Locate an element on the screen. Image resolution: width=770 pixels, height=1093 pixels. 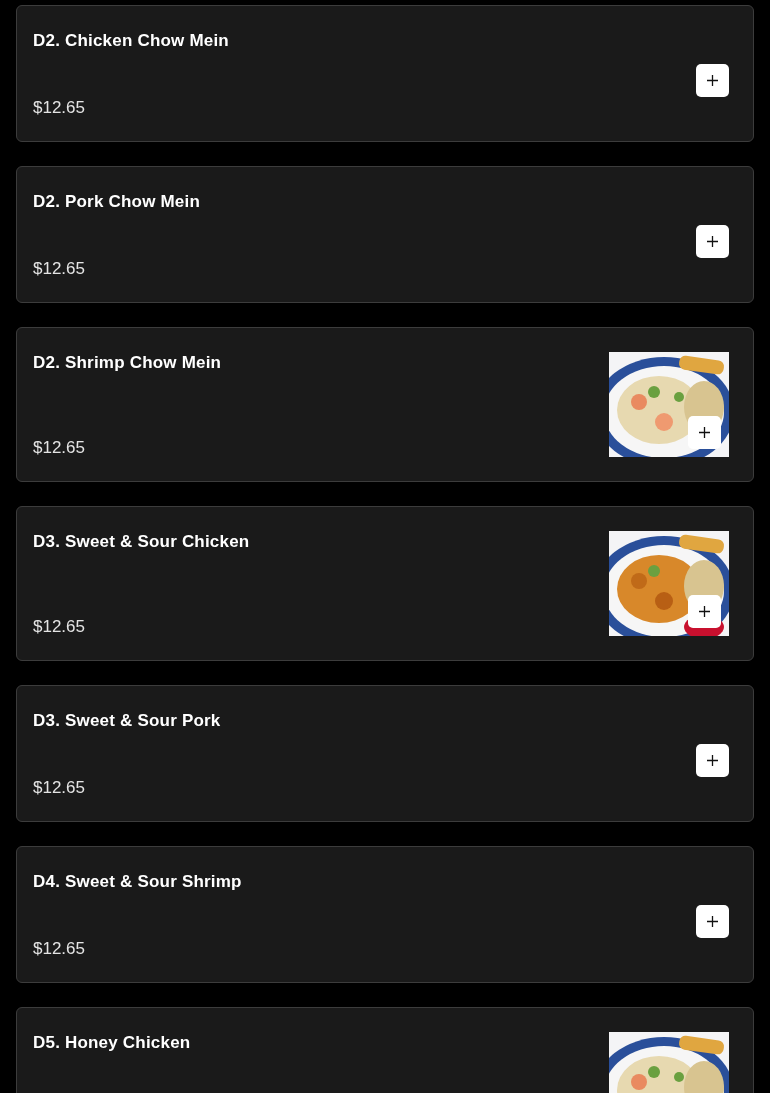
item-name: D3. Sweet & Sour Chicken is located at coordinates (142, 542).